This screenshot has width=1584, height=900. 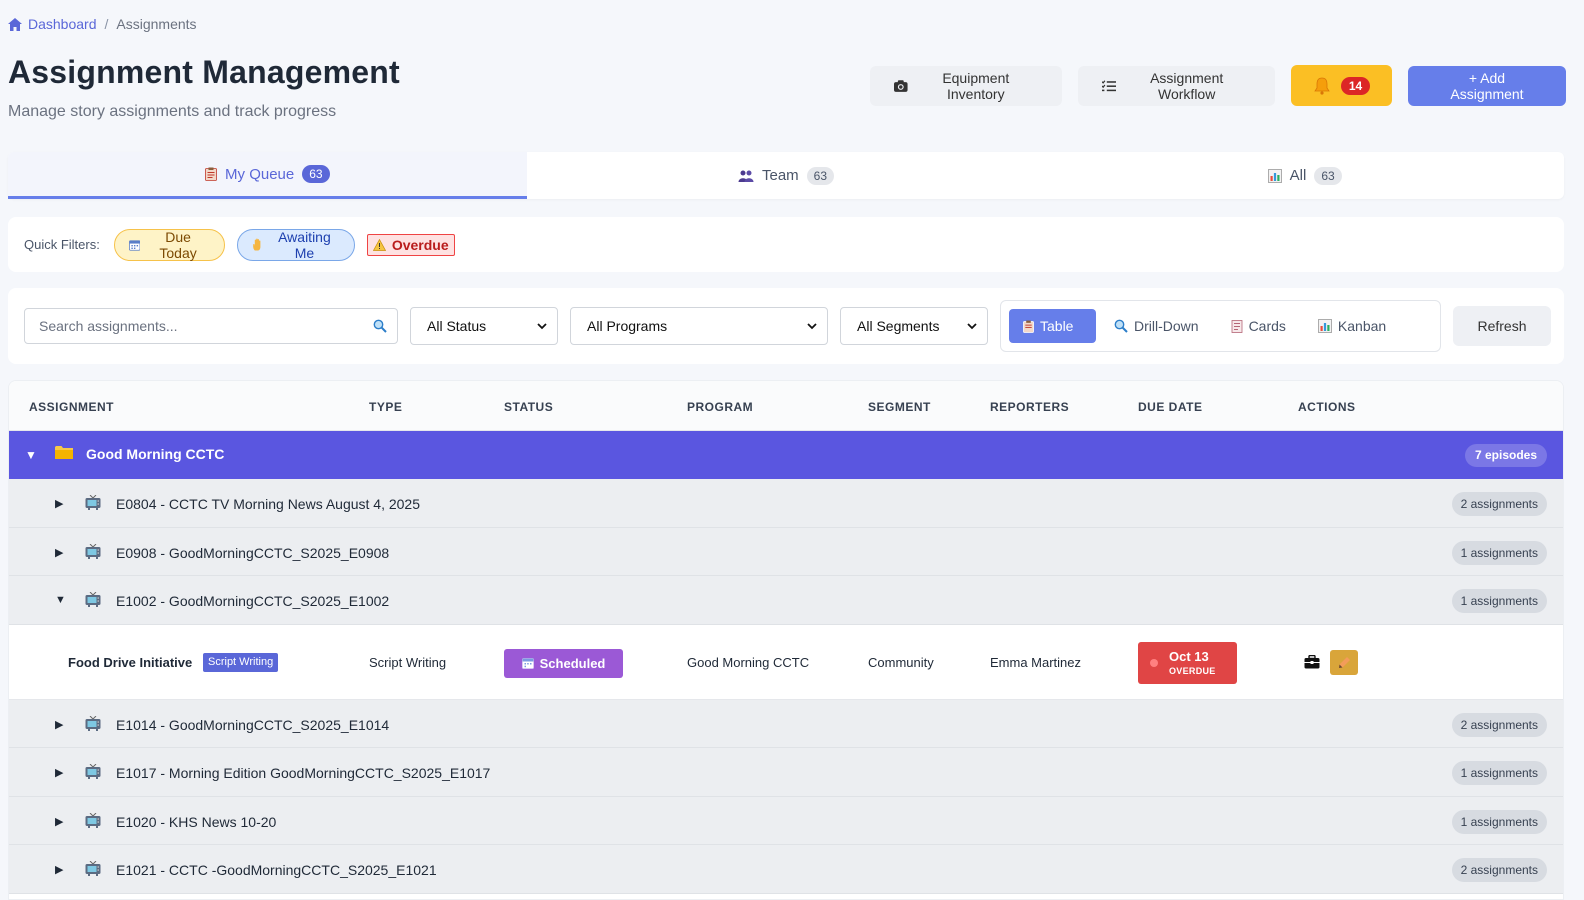 What do you see at coordinates (627, 326) in the screenshot?
I see `programs-select-value: All Programs` at bounding box center [627, 326].